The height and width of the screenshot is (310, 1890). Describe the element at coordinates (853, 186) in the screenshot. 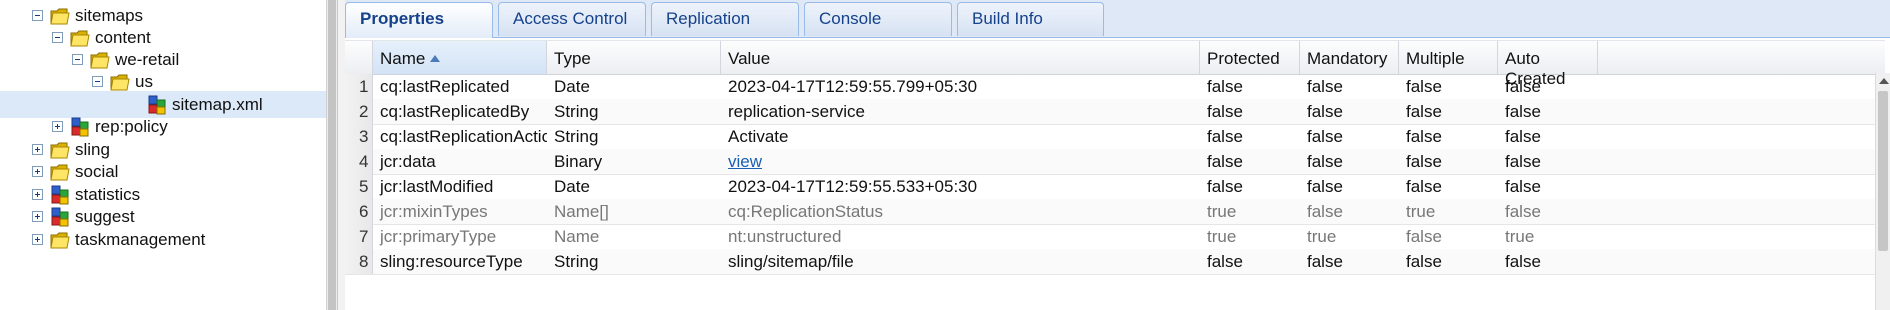

I see `cell-value: 2023-04-17T12:59:55.533+05:30` at that location.